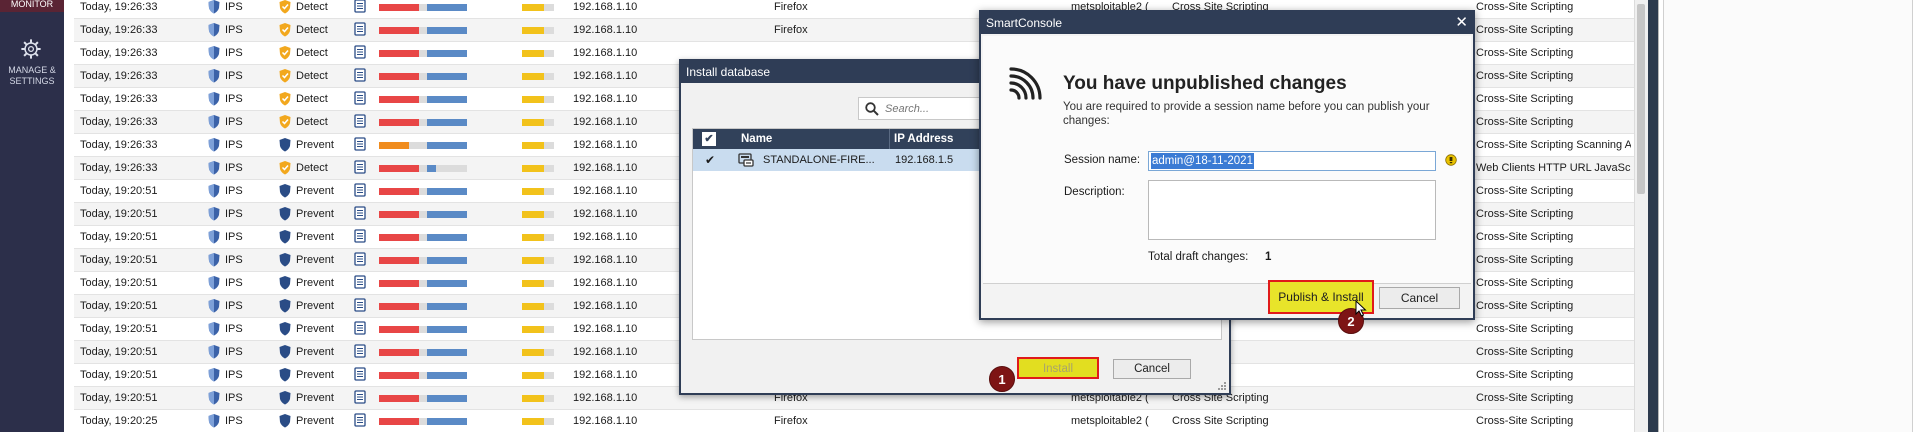 This screenshot has height=432, width=1917. Describe the element at coordinates (32, 76) in the screenshot. I see `nav-manage-settings: MANAGE & SETTINGS` at that location.